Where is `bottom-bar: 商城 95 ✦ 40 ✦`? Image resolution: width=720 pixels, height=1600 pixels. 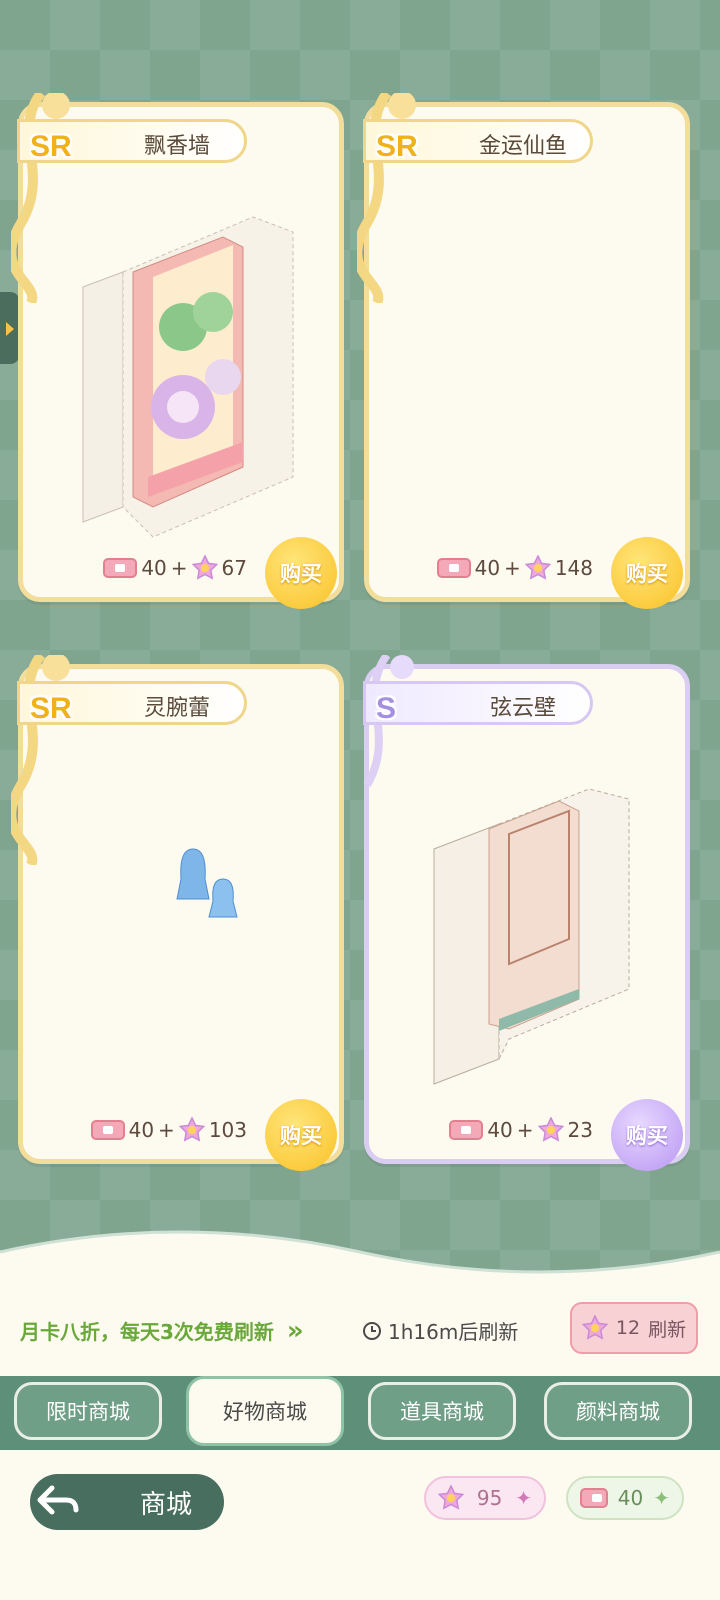 bottom-bar: 商城 95 ✦ 40 ✦ is located at coordinates (360, 1525).